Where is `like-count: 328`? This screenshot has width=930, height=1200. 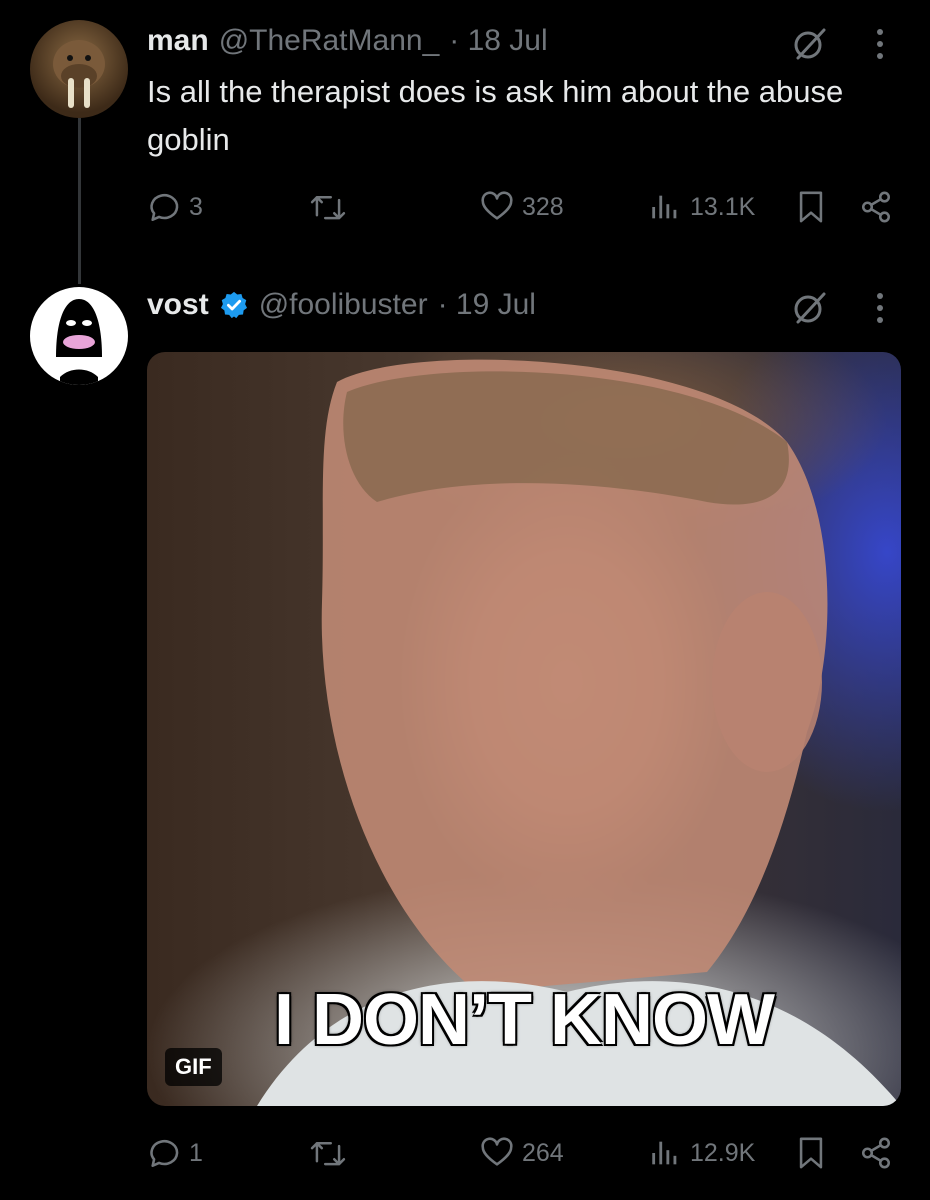
like-count: 328 is located at coordinates (543, 206).